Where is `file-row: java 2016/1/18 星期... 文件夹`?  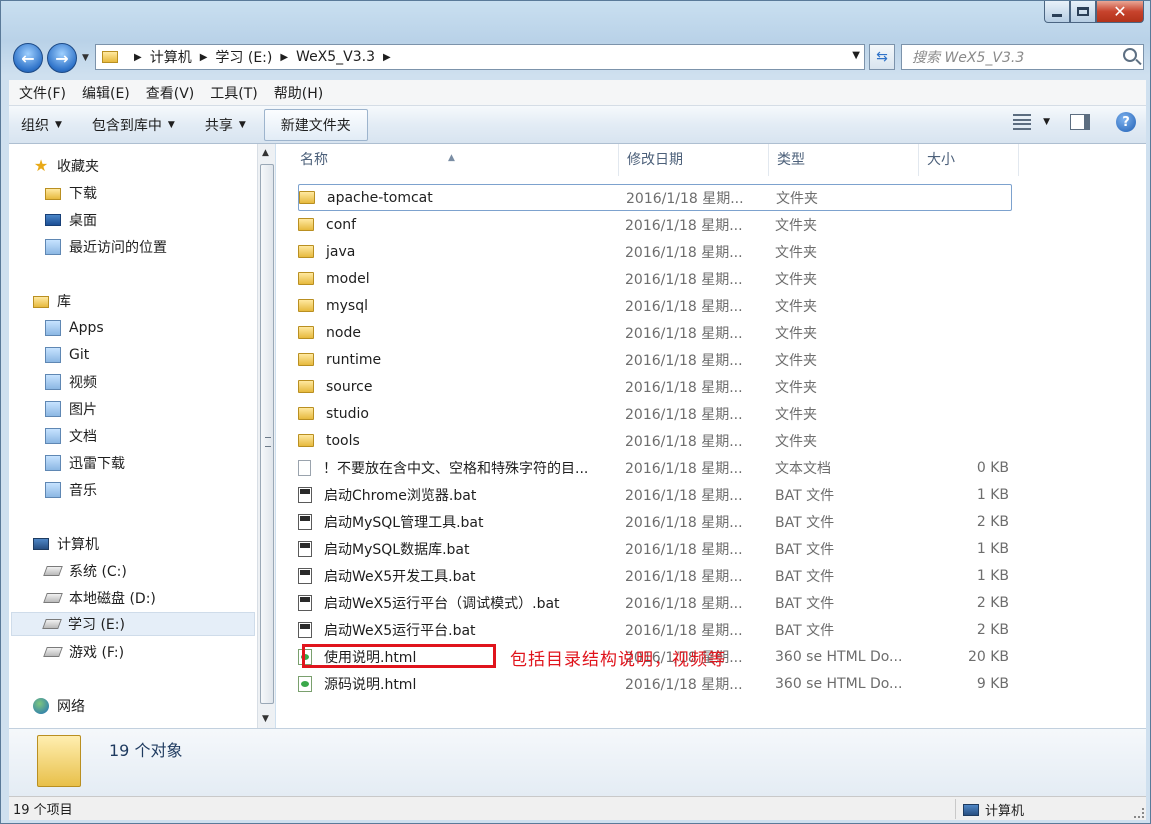
file-row: java 2016/1/18 星期... 文件夹 is located at coordinates (655, 251).